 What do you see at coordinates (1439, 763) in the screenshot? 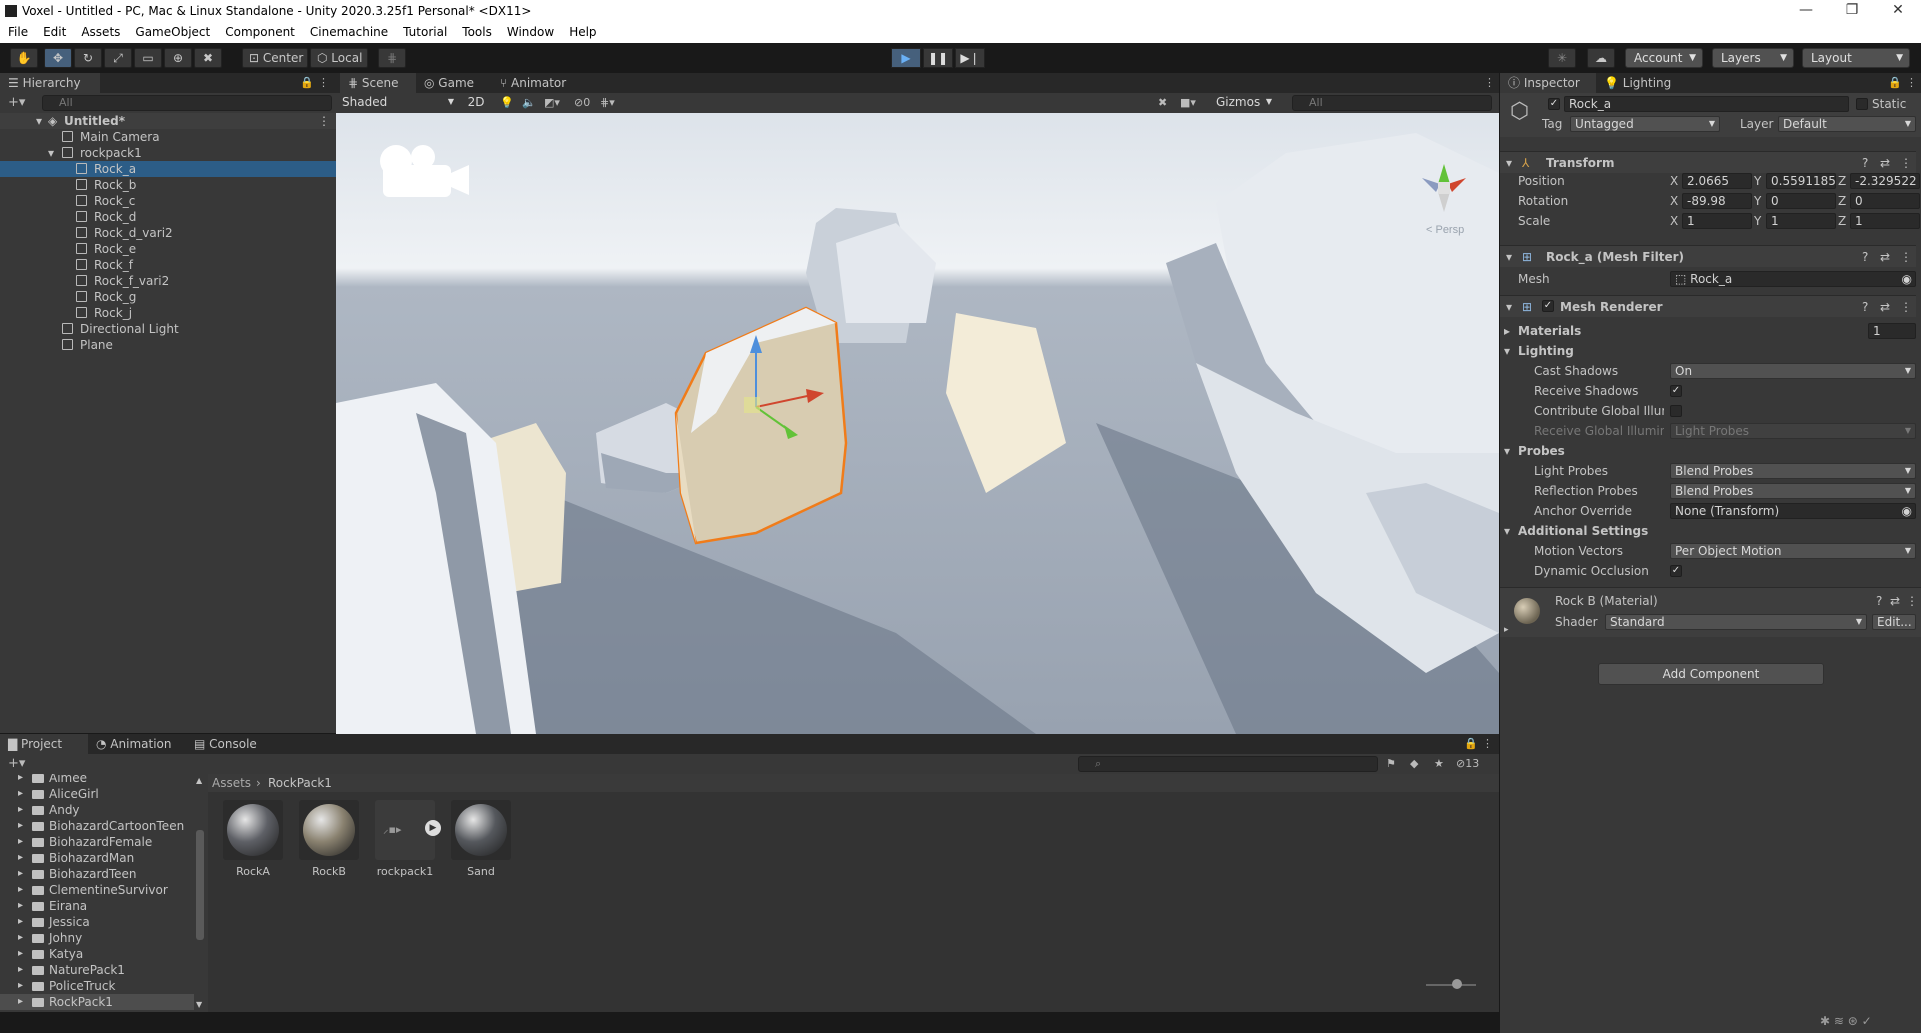
I see `favorite-icon: ★` at bounding box center [1439, 763].